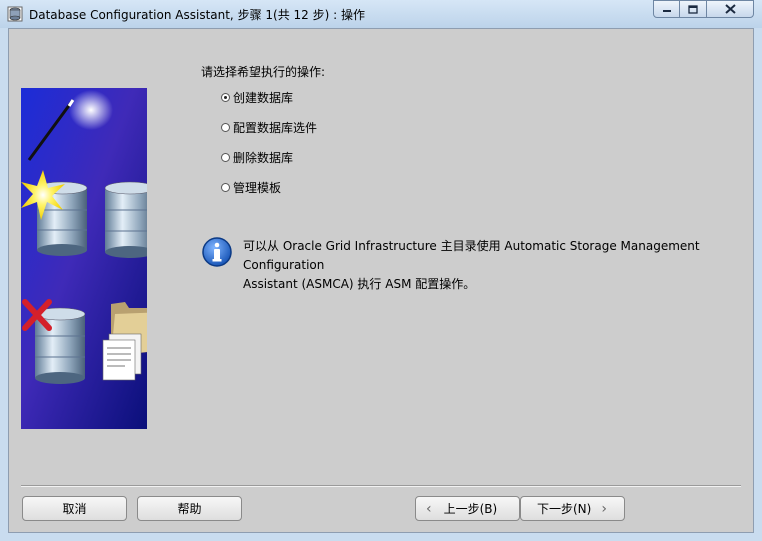  I want to click on radio-label-delete-database: 删除数据库, so click(263, 158).